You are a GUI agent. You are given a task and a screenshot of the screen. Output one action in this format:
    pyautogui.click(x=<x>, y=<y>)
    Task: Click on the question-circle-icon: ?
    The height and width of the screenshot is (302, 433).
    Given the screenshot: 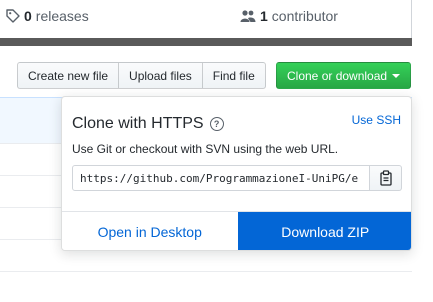 What is the action you would take?
    pyautogui.click(x=216, y=124)
    